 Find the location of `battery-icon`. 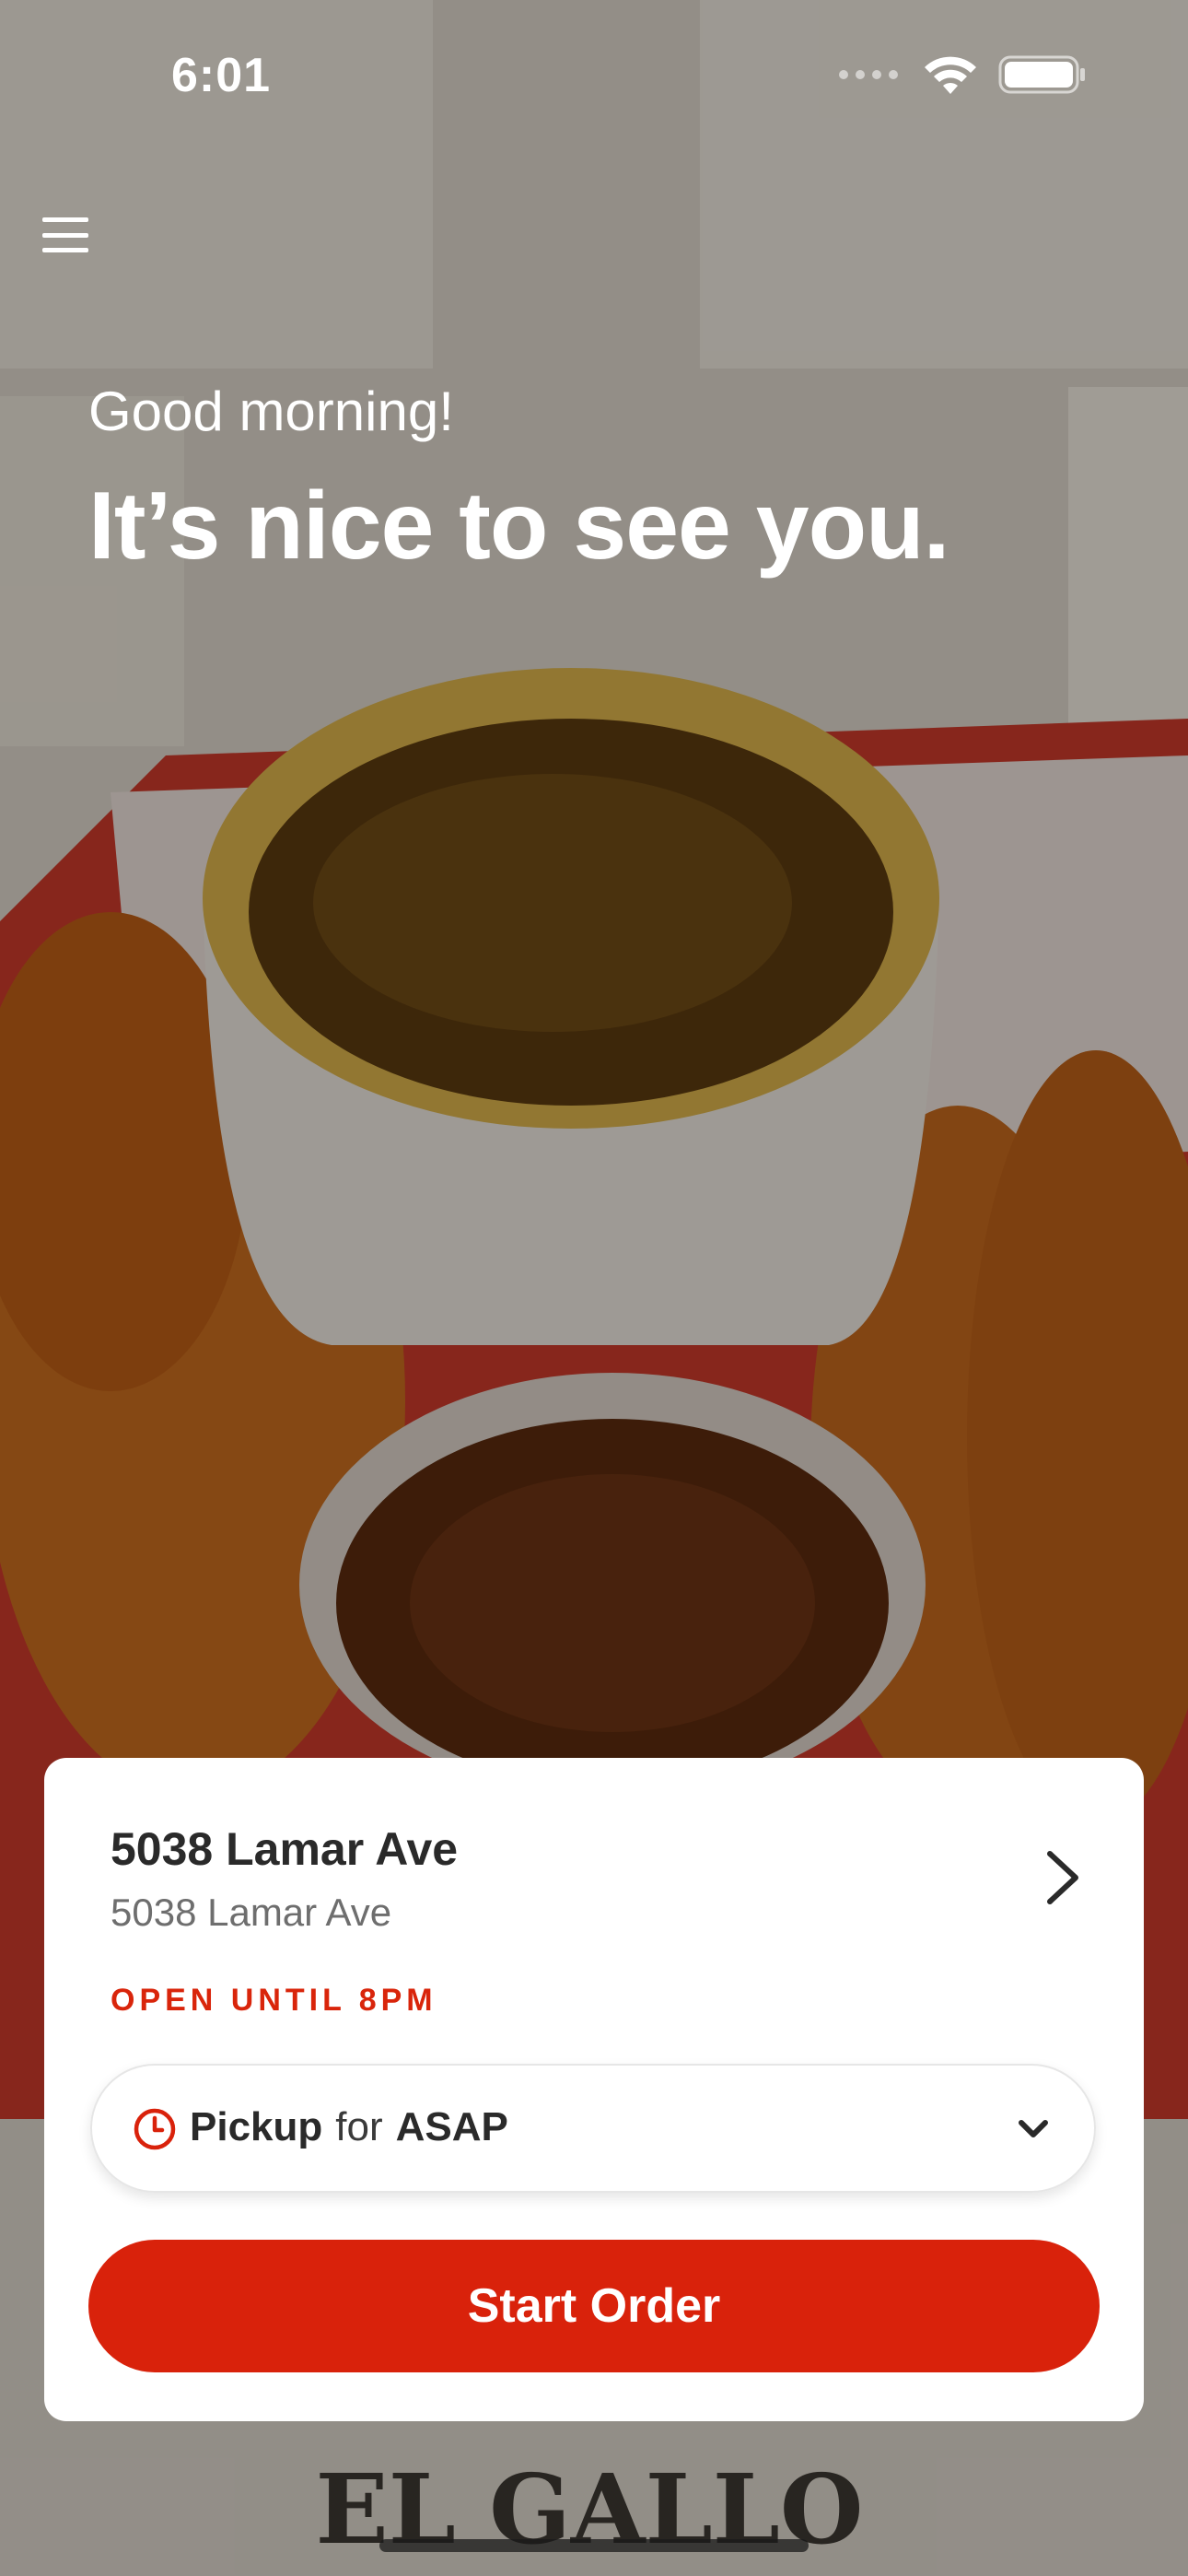

battery-icon is located at coordinates (1041, 74).